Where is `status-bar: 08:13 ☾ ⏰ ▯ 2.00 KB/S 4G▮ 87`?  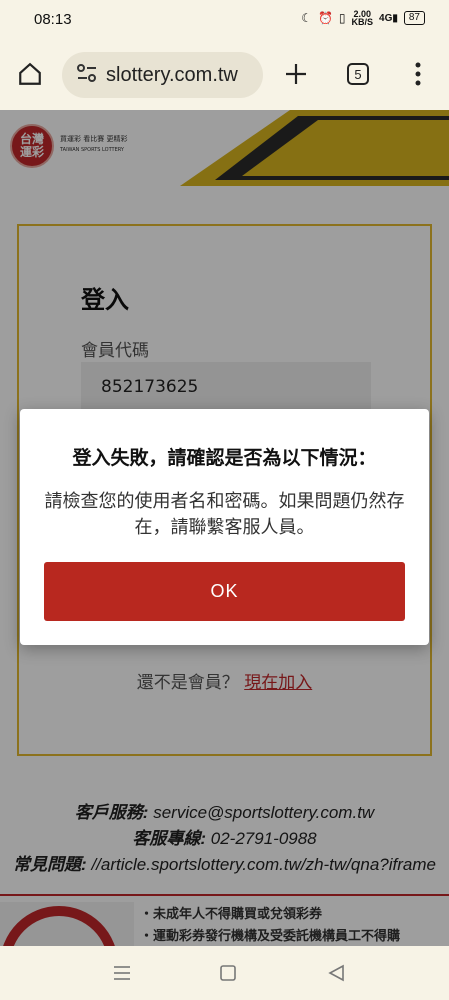
status-bar: 08:13 ☾ ⏰ ▯ 2.00 KB/S 4G▮ 87 is located at coordinates (224, 20).